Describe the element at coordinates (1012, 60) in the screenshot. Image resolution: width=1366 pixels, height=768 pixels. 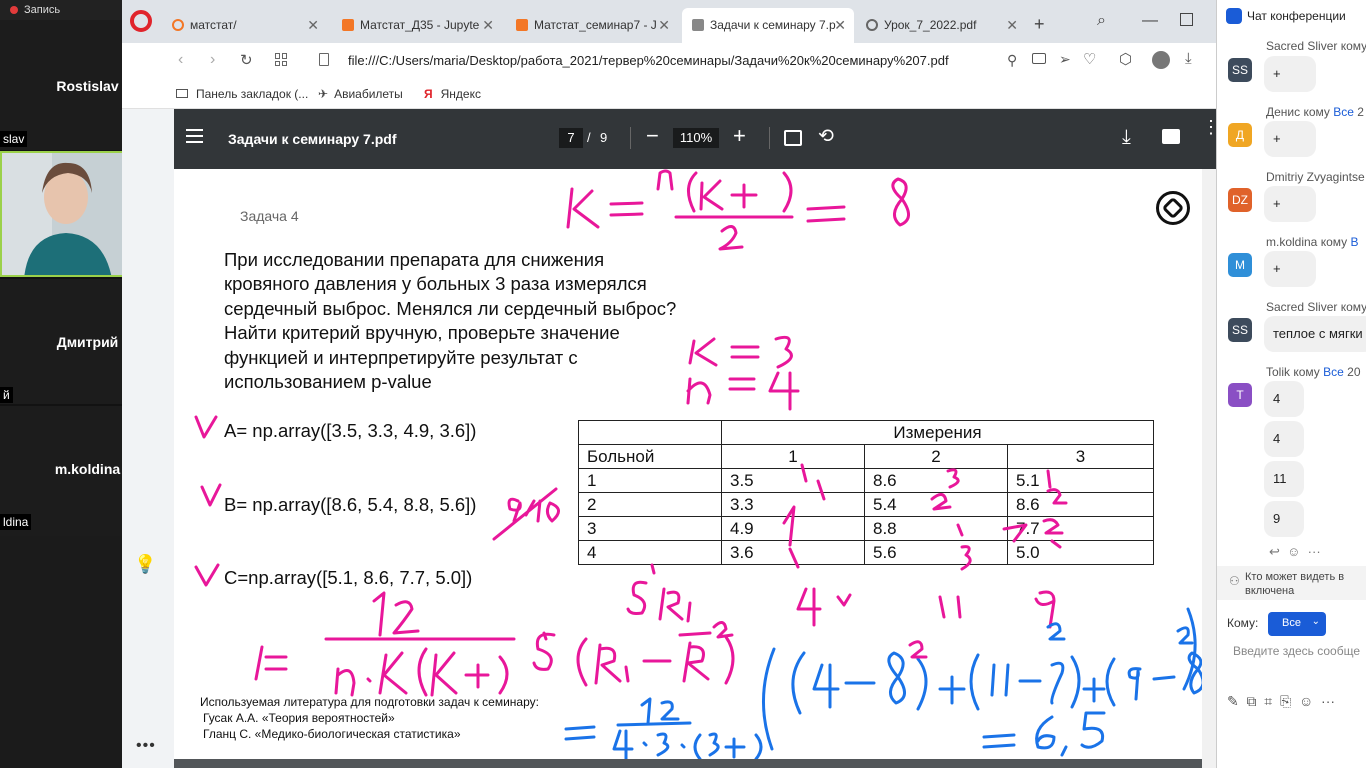
I see `zoom-page-icon: ⚲` at that location.